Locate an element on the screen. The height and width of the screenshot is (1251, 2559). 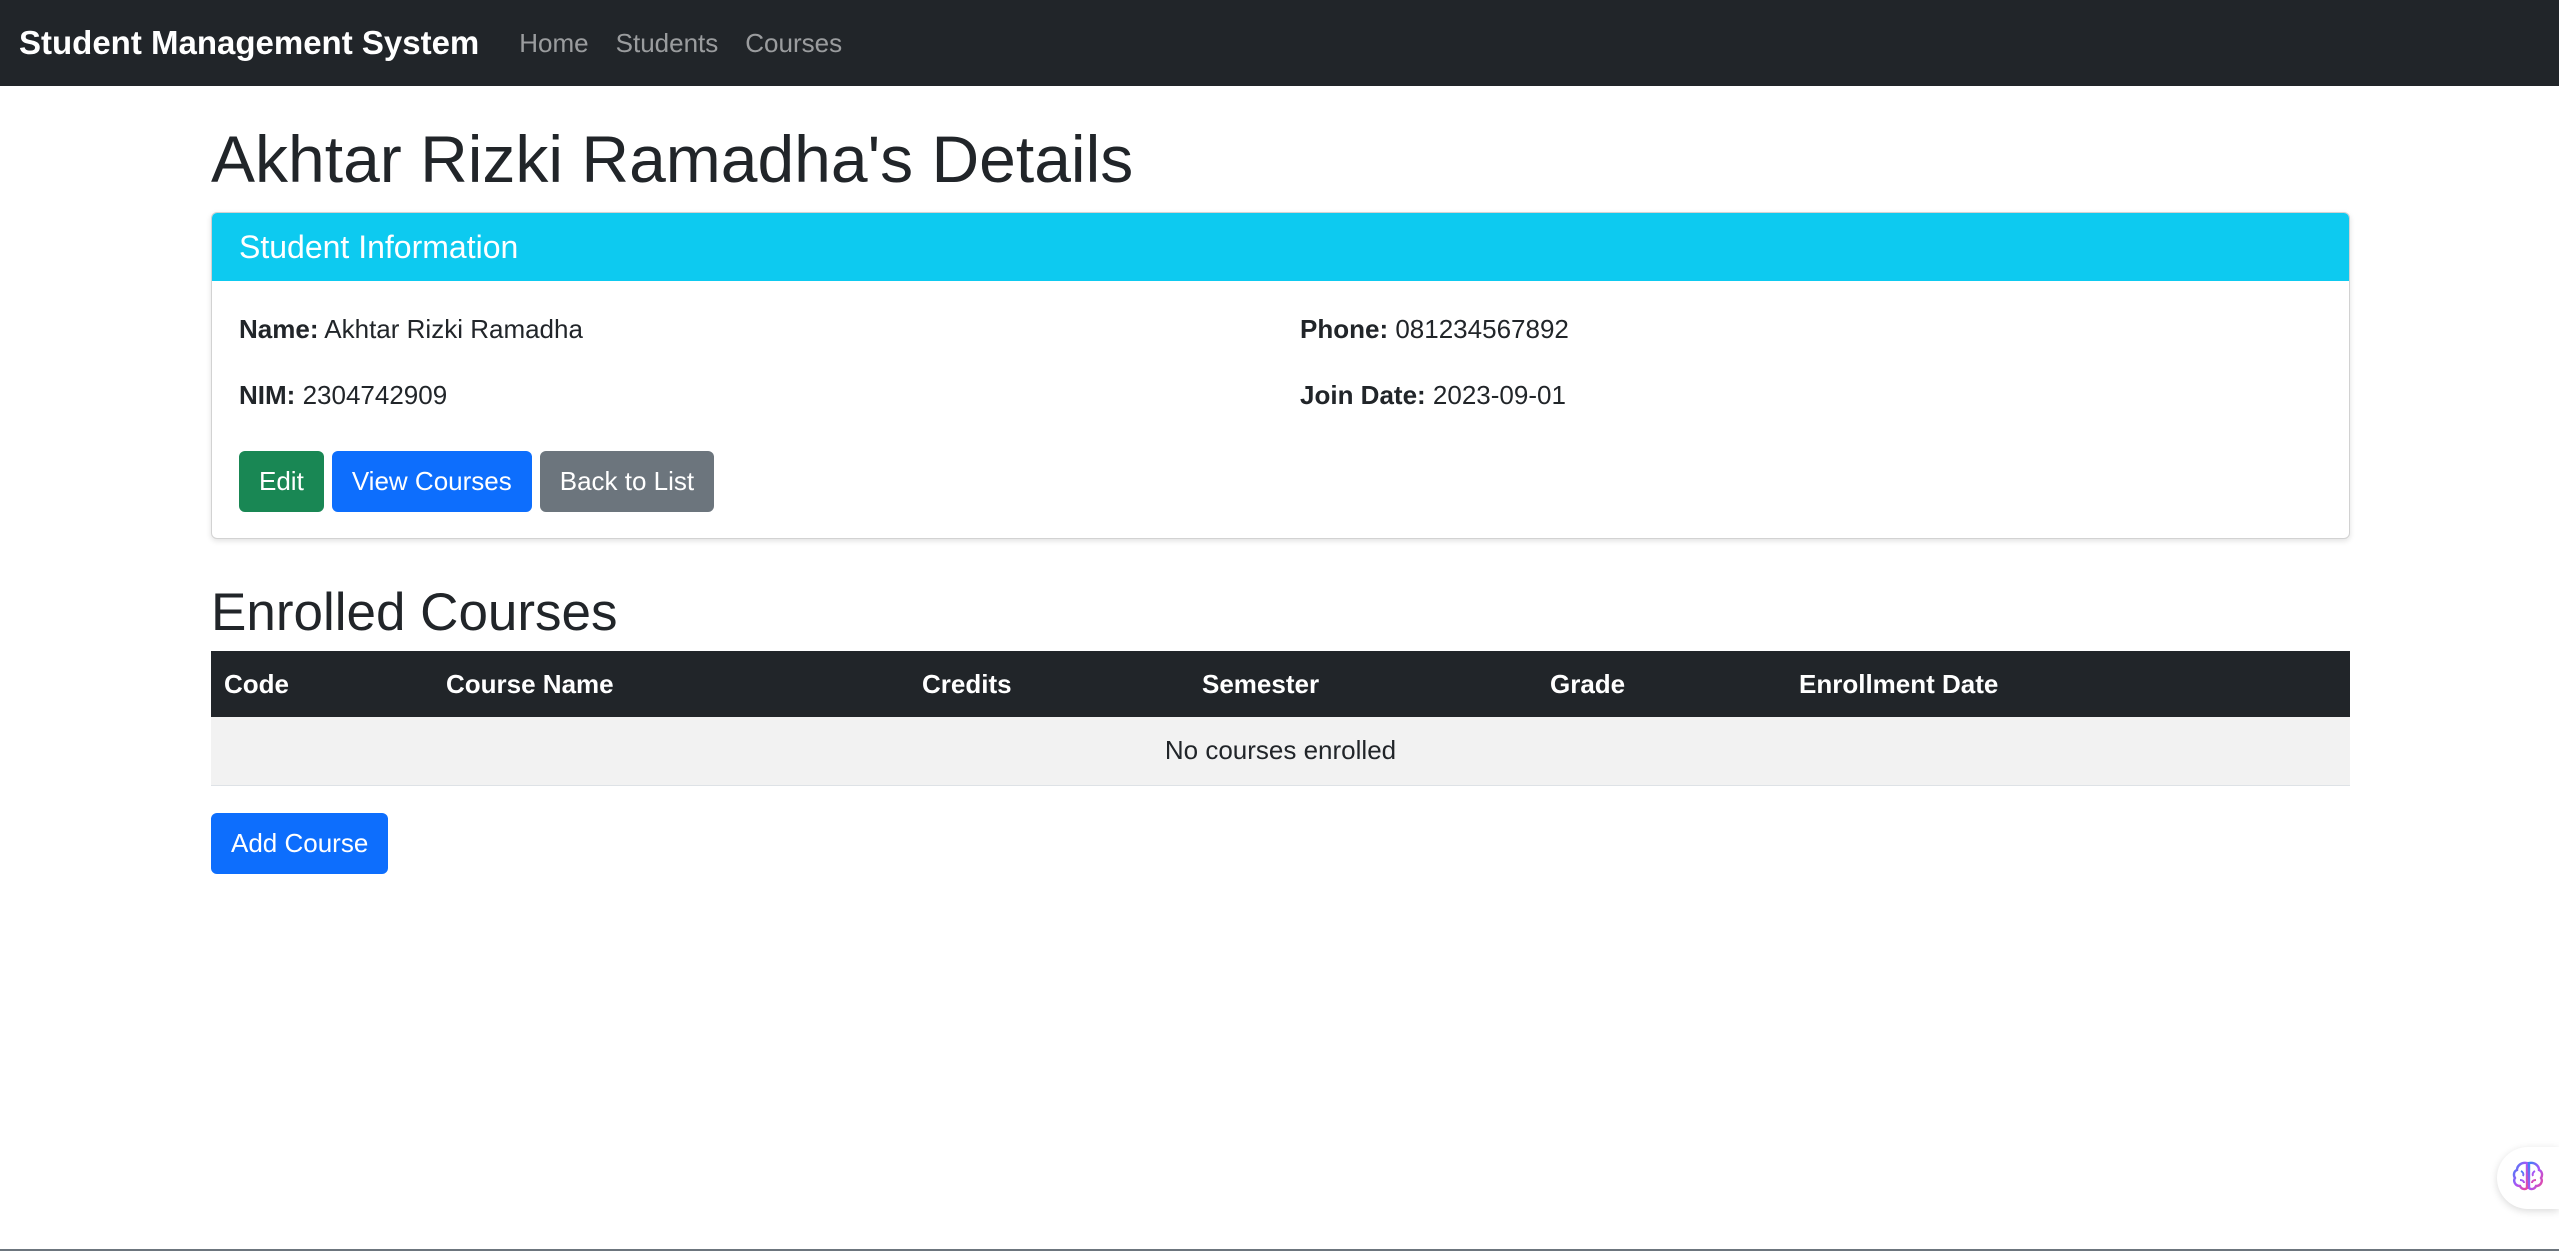
column-header-course-name: Course Name is located at coordinates (671, 684).